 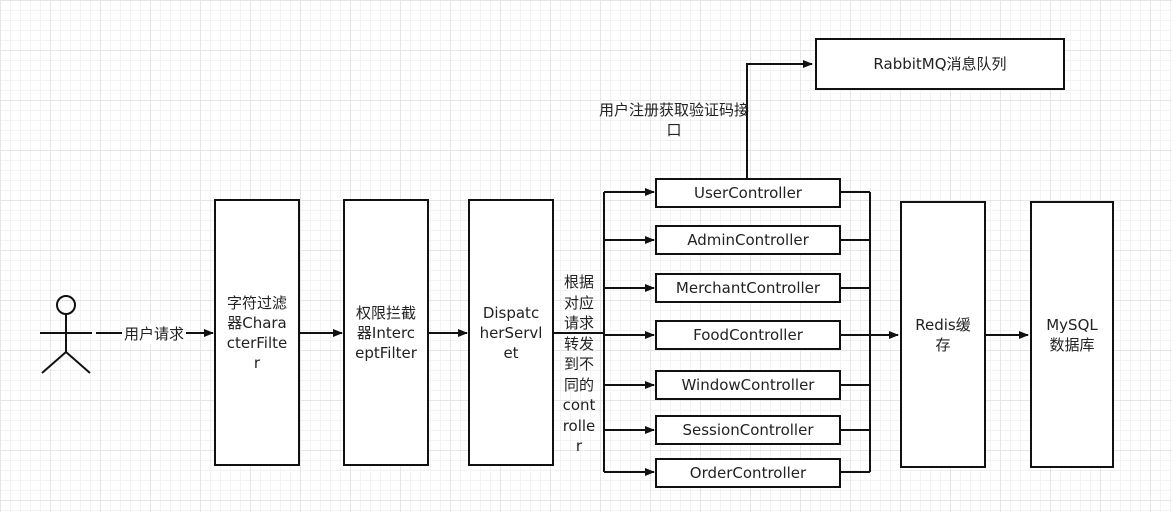 I want to click on controller-box-admin: AdminController, so click(x=748, y=240).